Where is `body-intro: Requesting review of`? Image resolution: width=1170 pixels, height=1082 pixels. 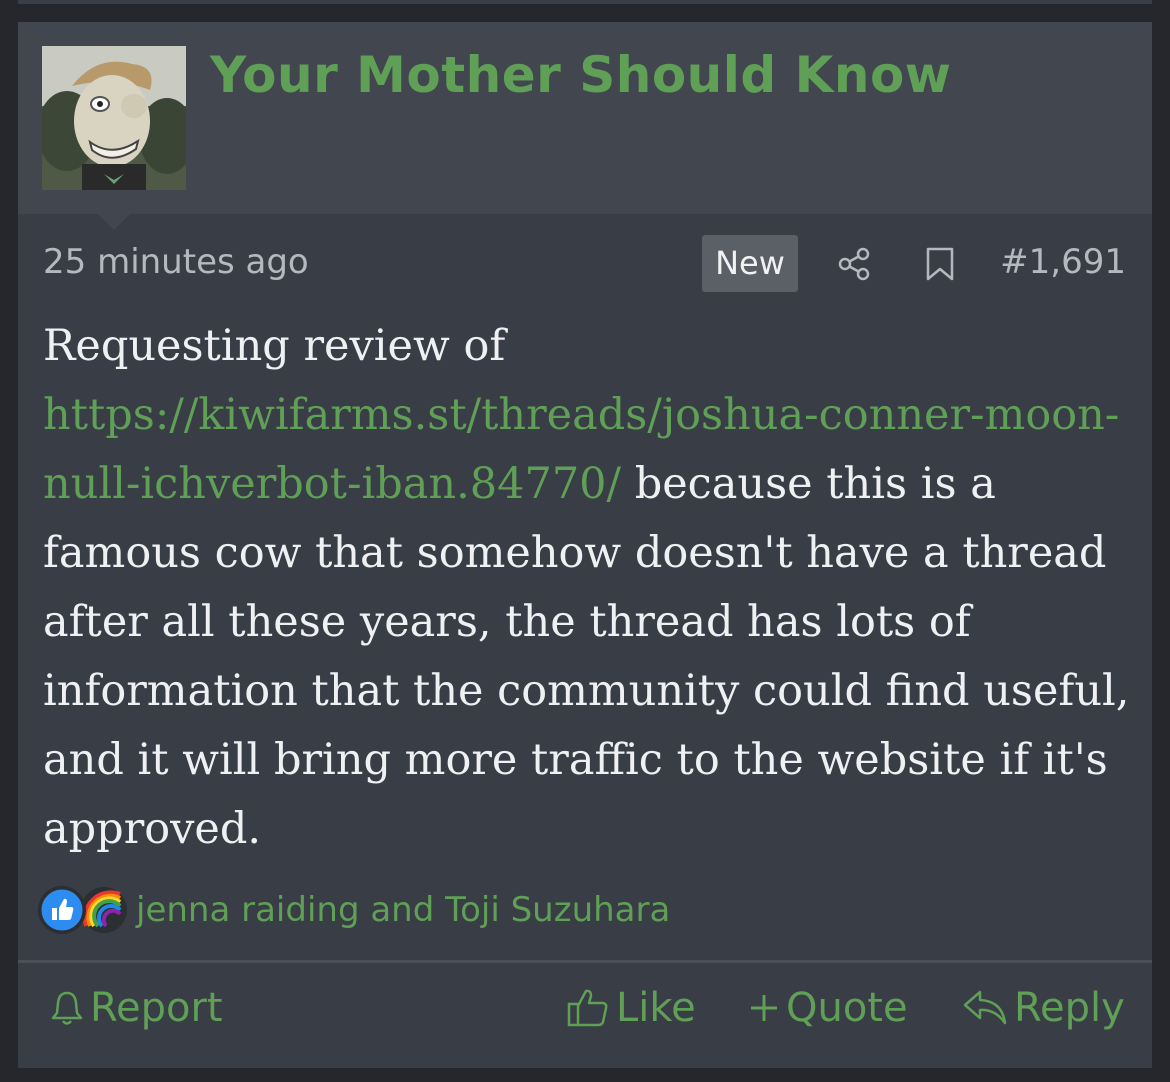
body-intro: Requesting review of is located at coordinates (274, 346).